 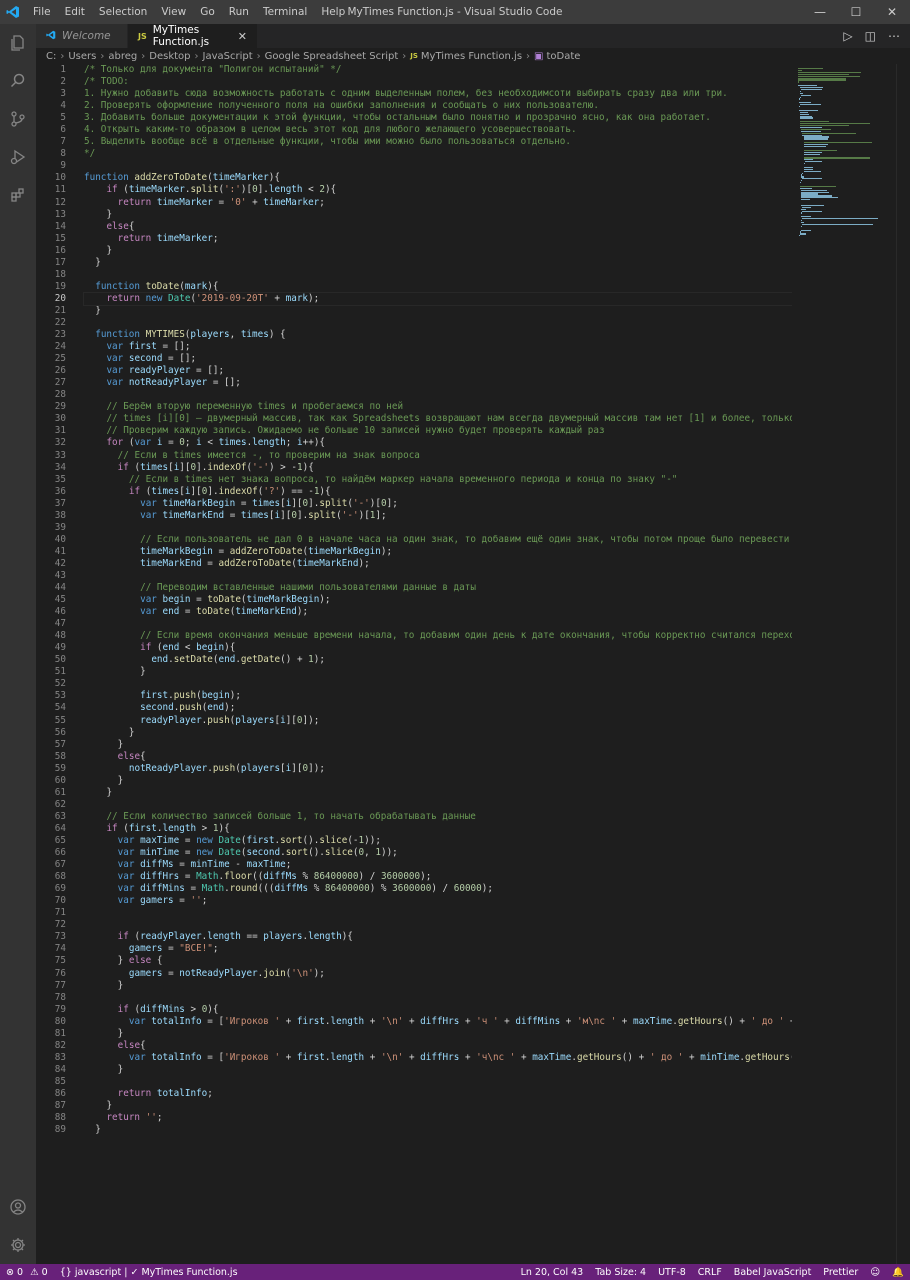 I want to click on code-line: var first = [];, so click(x=438, y=347).